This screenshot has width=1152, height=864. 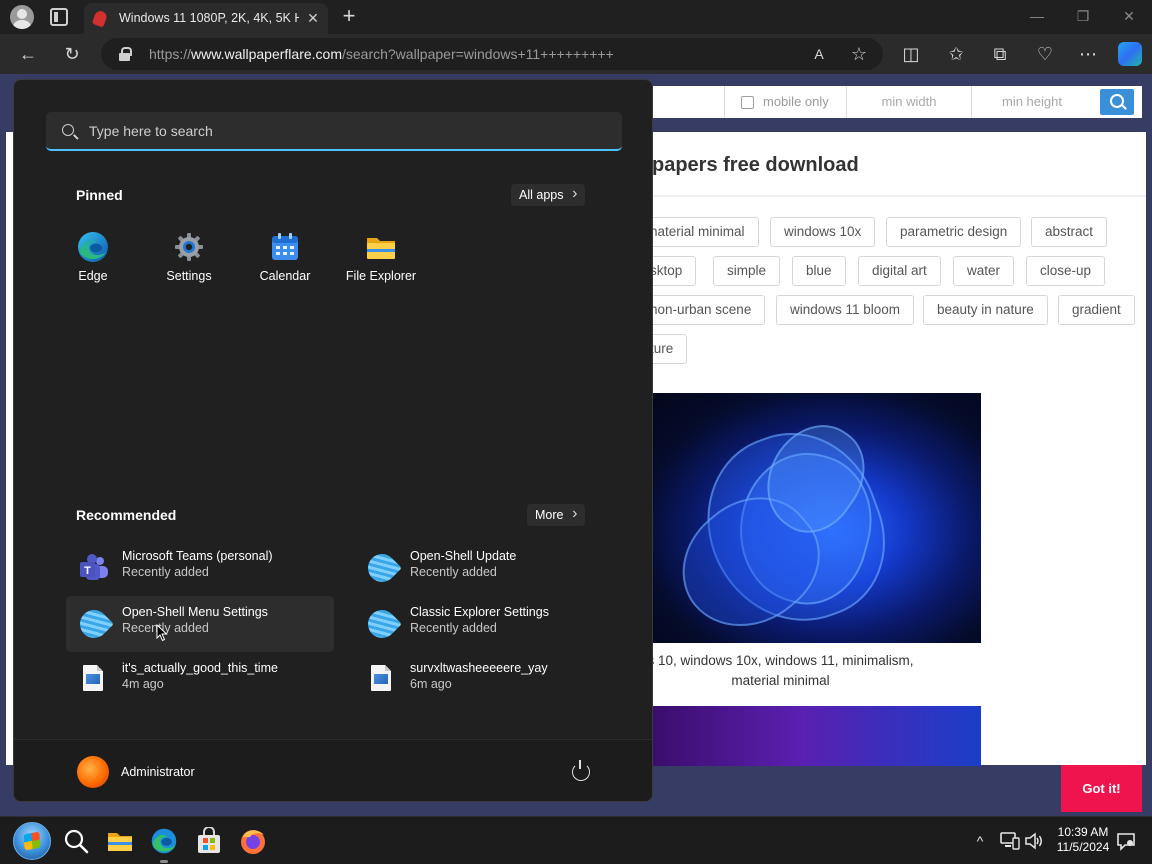 I want to click on mouse-cursor-icon, so click(x=162, y=633).